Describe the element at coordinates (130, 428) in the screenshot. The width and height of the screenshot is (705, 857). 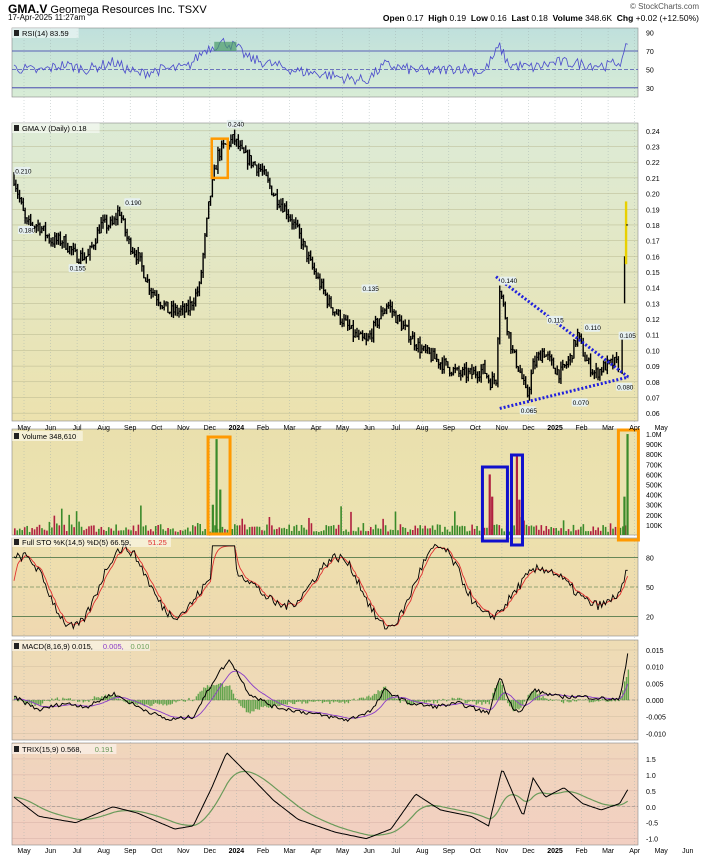
I see `month-label-top: Sep` at that location.